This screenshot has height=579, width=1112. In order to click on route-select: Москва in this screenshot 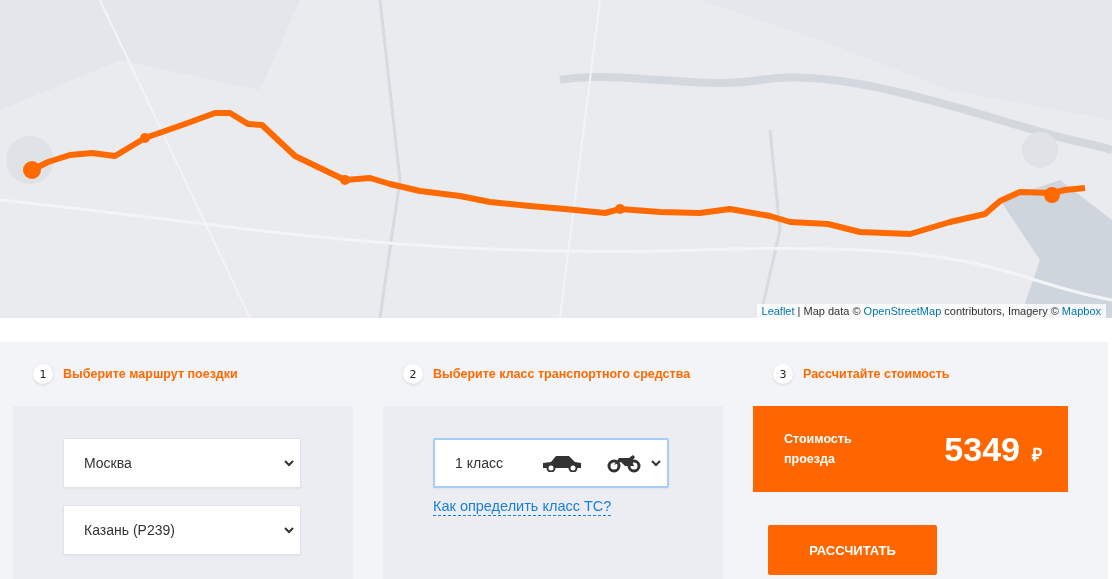, I will do `click(182, 463)`.